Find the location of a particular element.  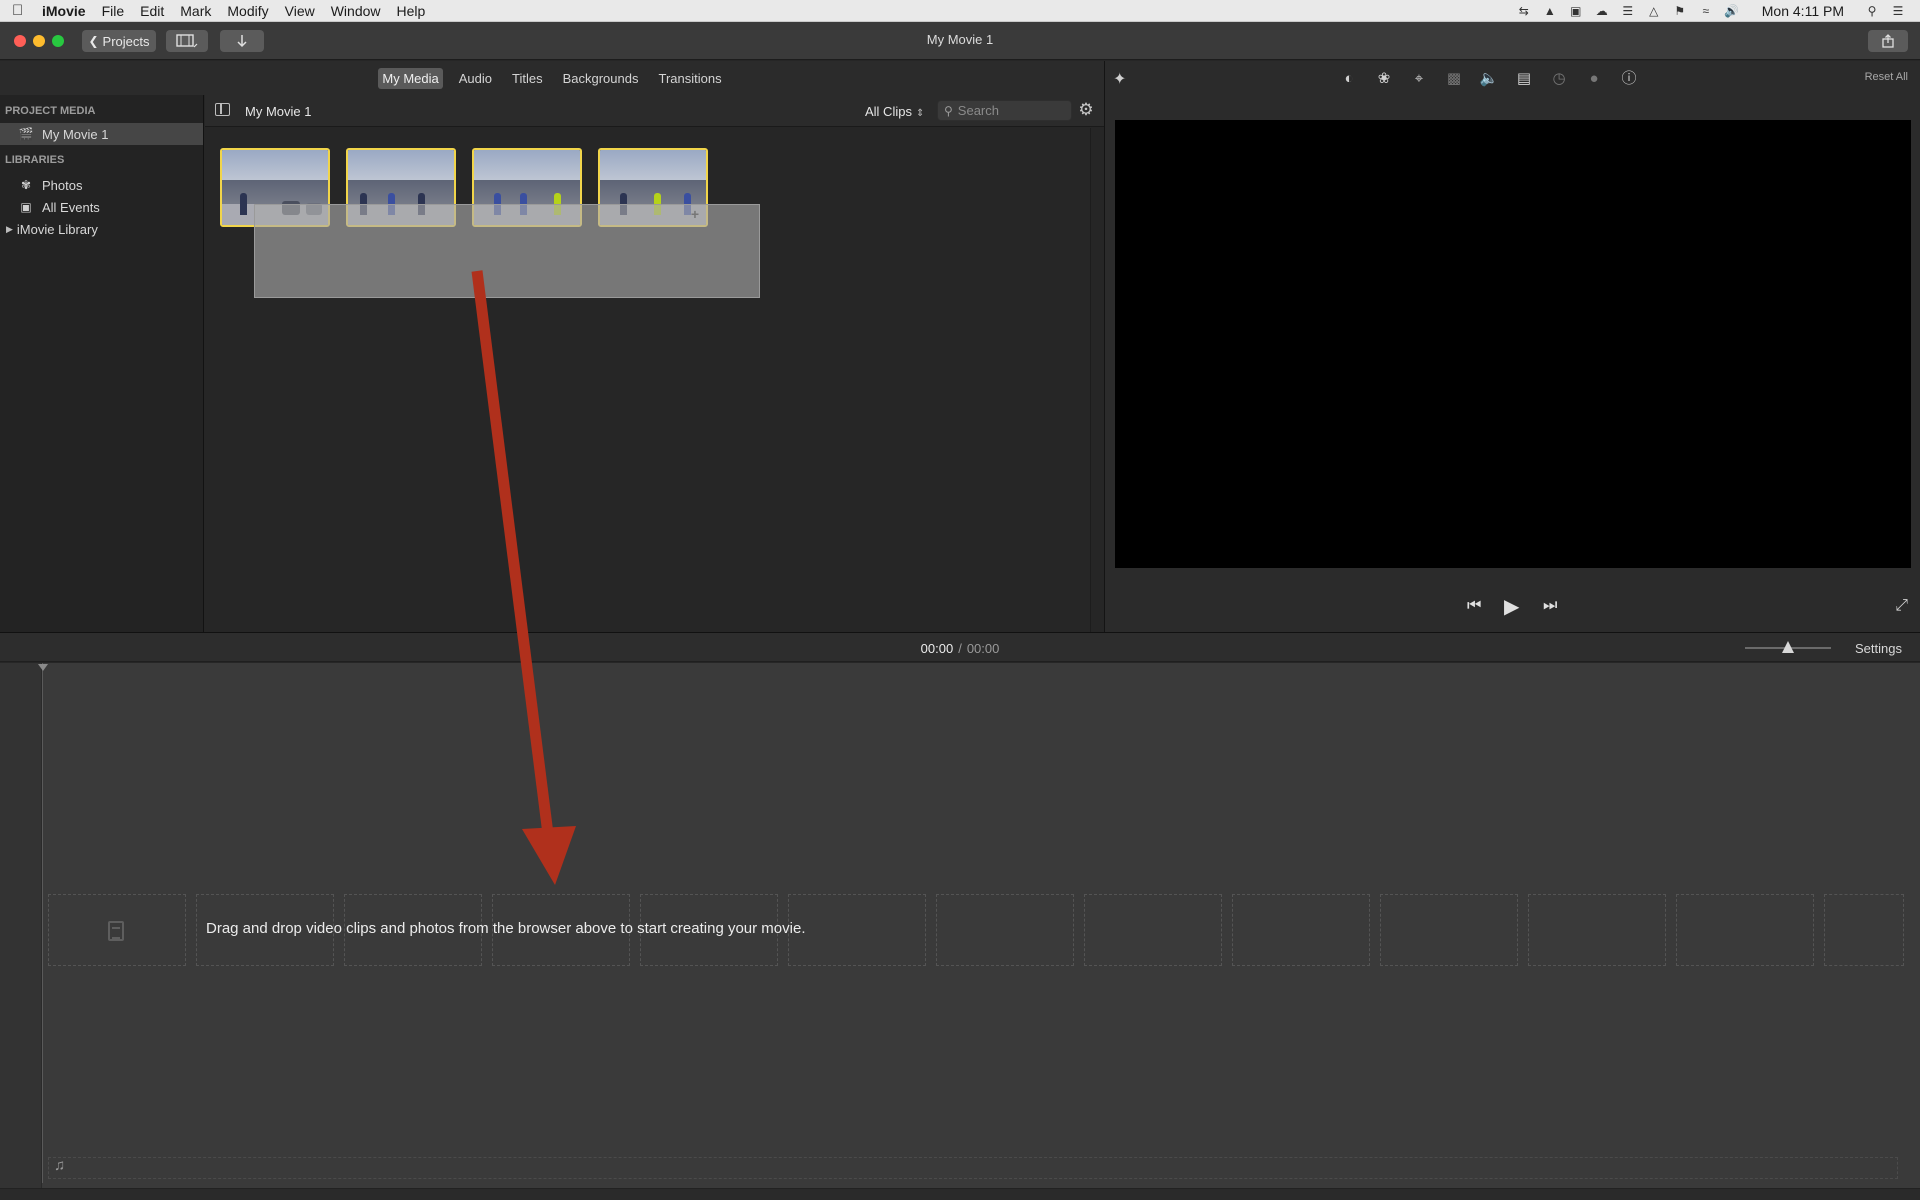

adjustments-bar: ✦ ◐ ❀ ⌖ ▩ 🔈 ▤ ◷ ● ⓘ Reset All is located at coordinates (1512, 79).